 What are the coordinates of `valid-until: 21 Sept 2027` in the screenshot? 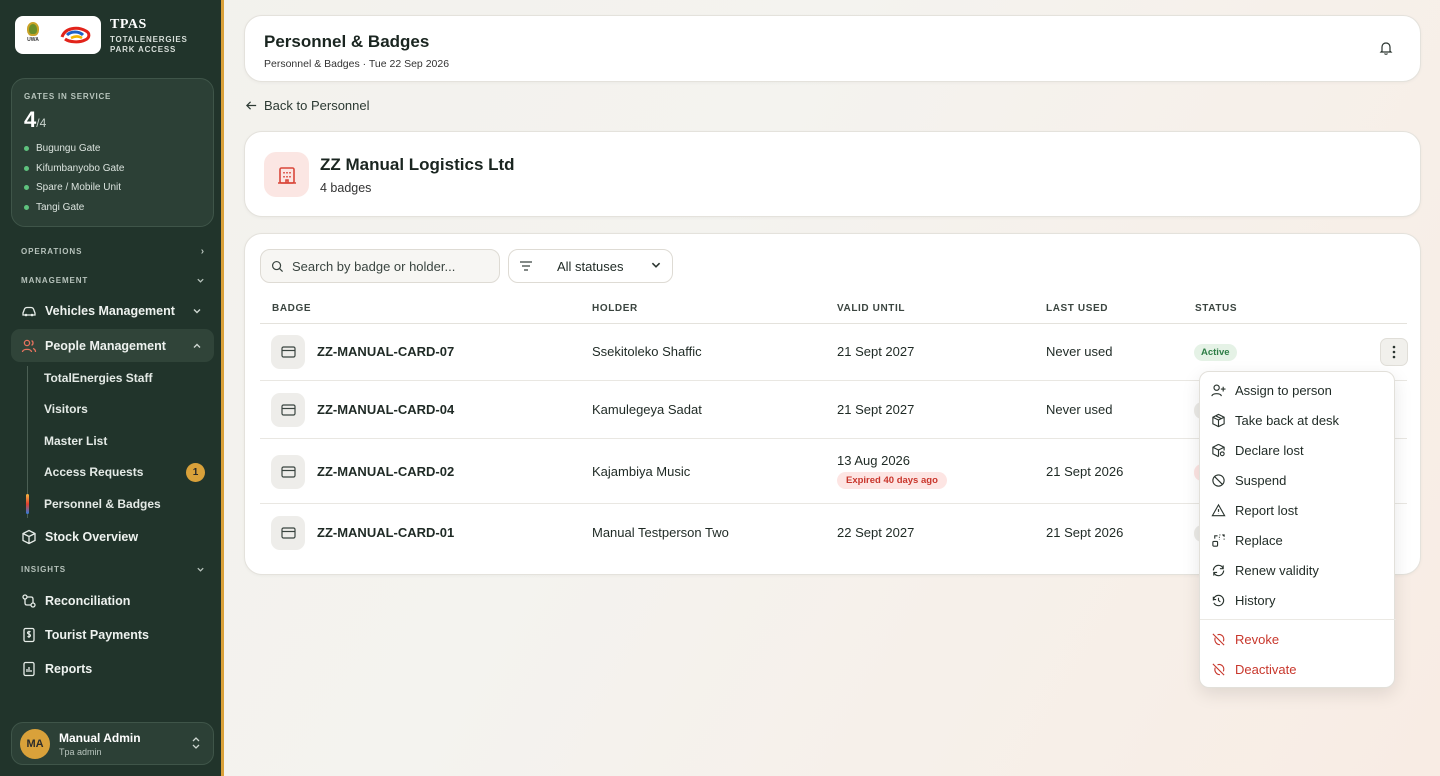 It's located at (876, 351).